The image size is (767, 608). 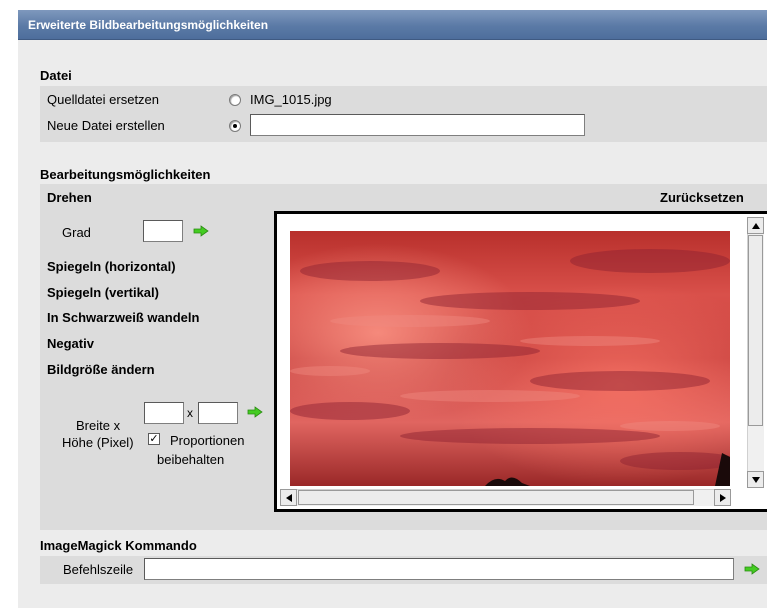 What do you see at coordinates (201, 231) in the screenshot?
I see `rotate-apply-arrow-icon` at bounding box center [201, 231].